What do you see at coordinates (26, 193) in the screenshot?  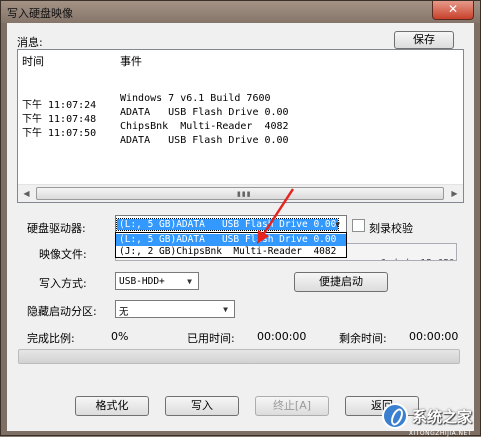 I see `scroll-left-icon: ◀` at bounding box center [26, 193].